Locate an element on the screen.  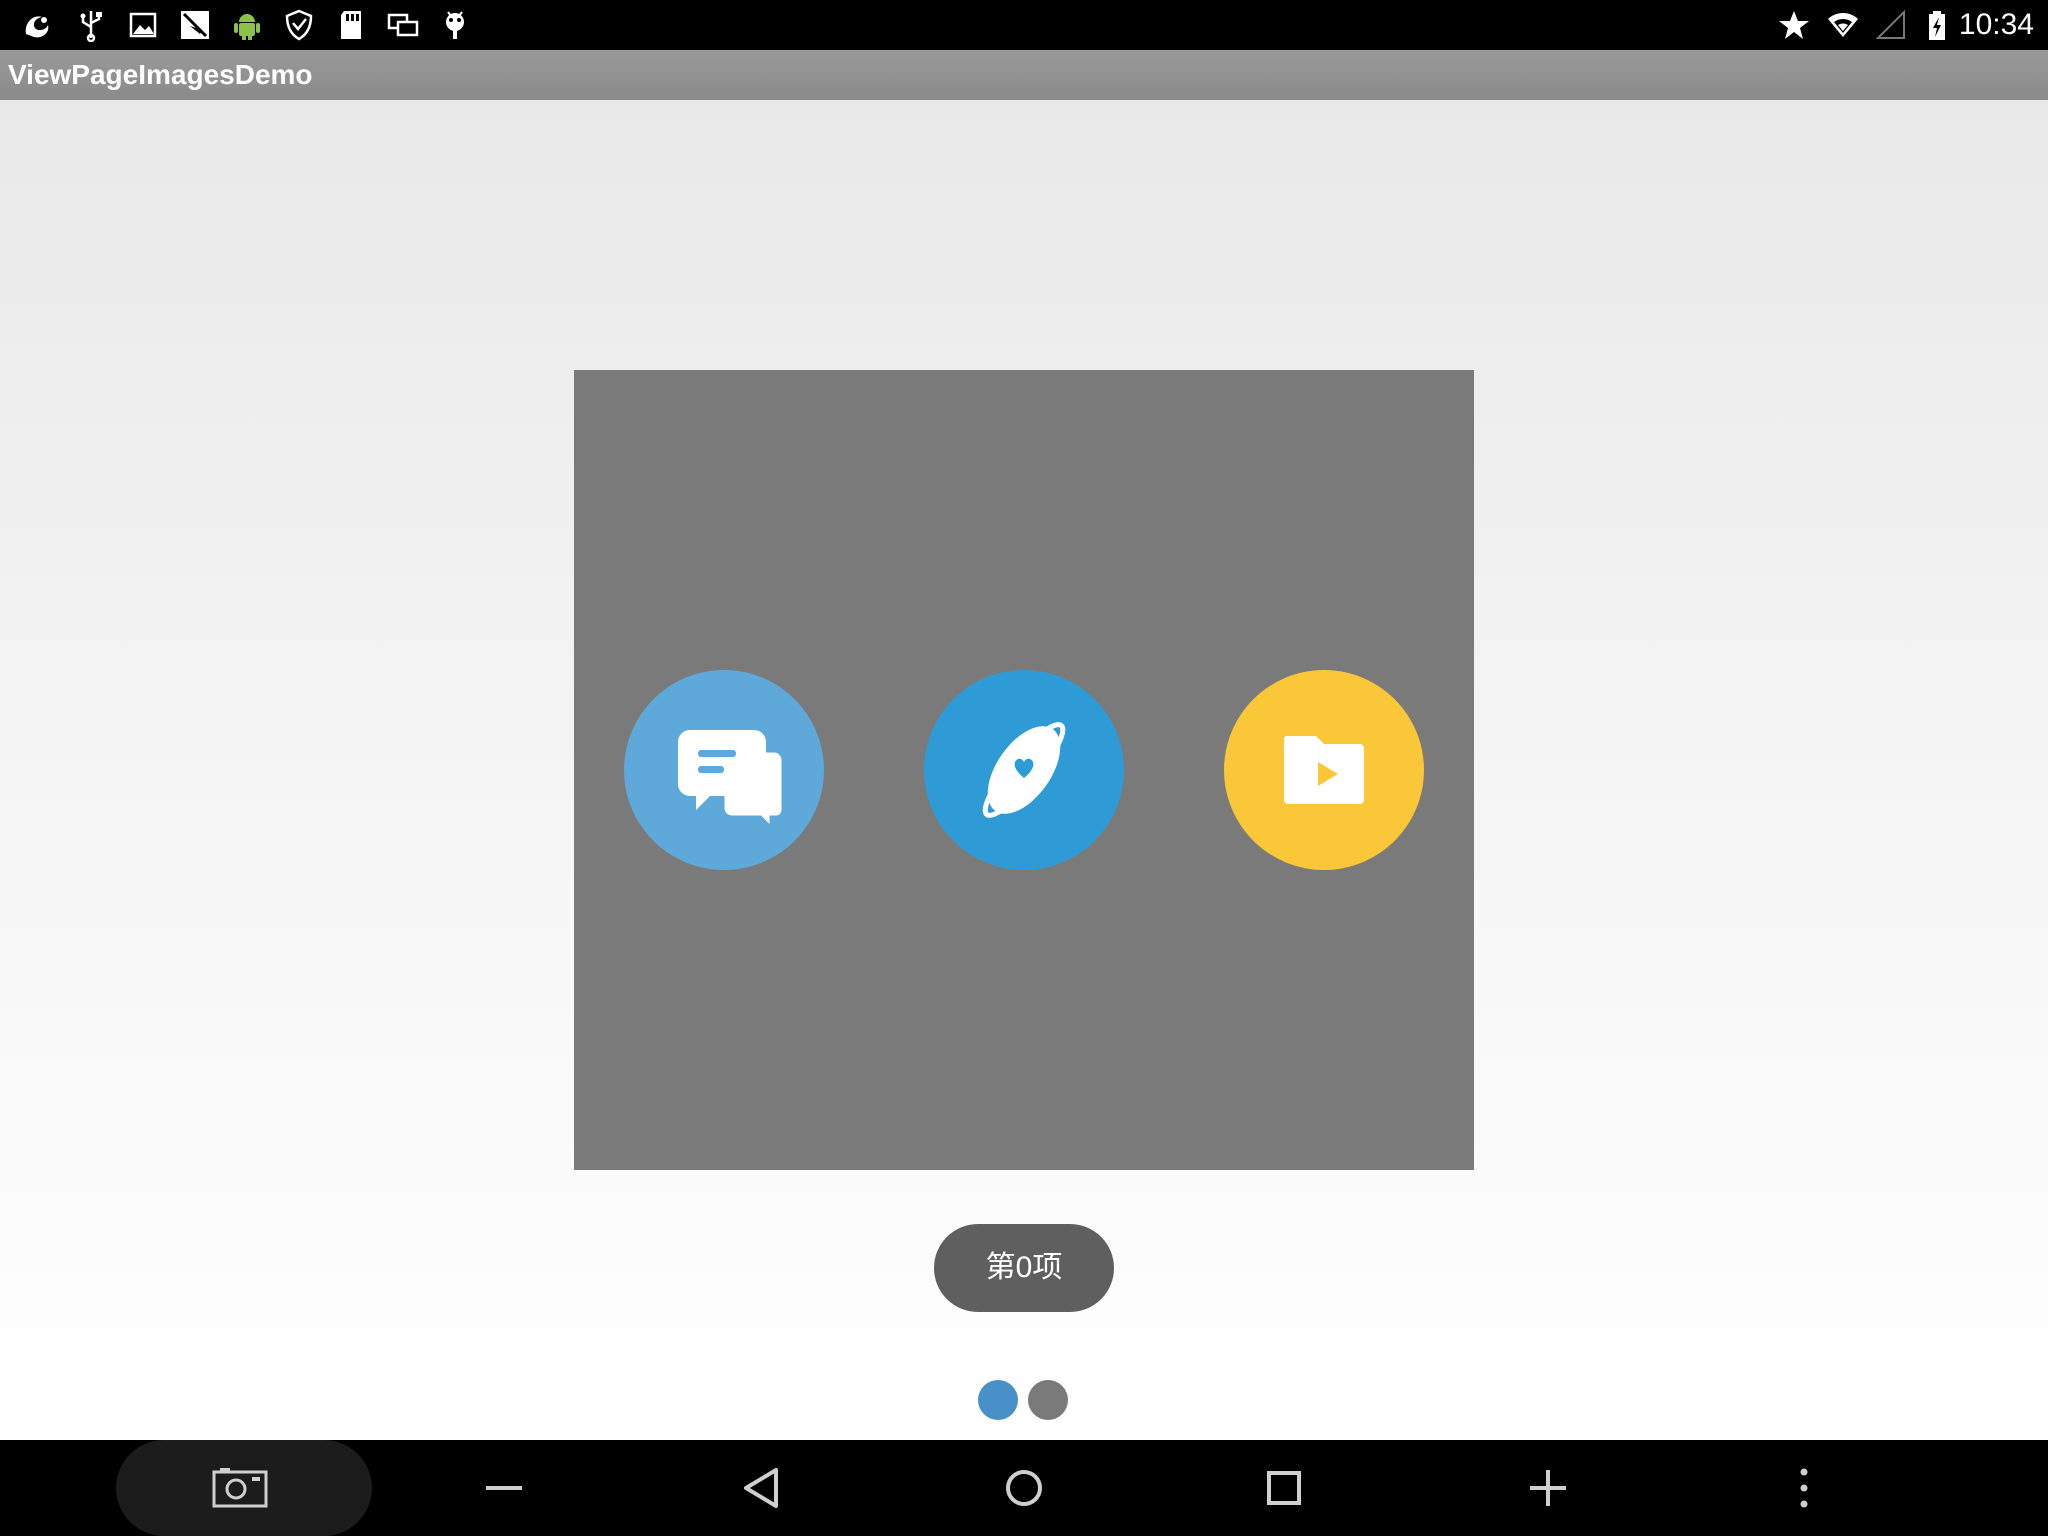
app-title: ViewPageImagesDemo is located at coordinates (160, 74).